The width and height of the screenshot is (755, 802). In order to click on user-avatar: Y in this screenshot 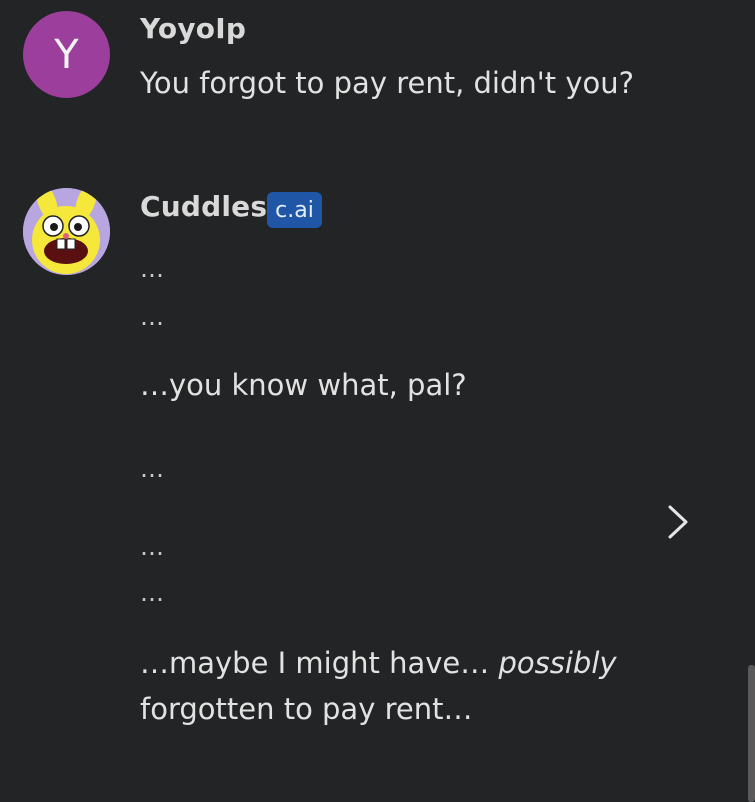, I will do `click(66, 54)`.